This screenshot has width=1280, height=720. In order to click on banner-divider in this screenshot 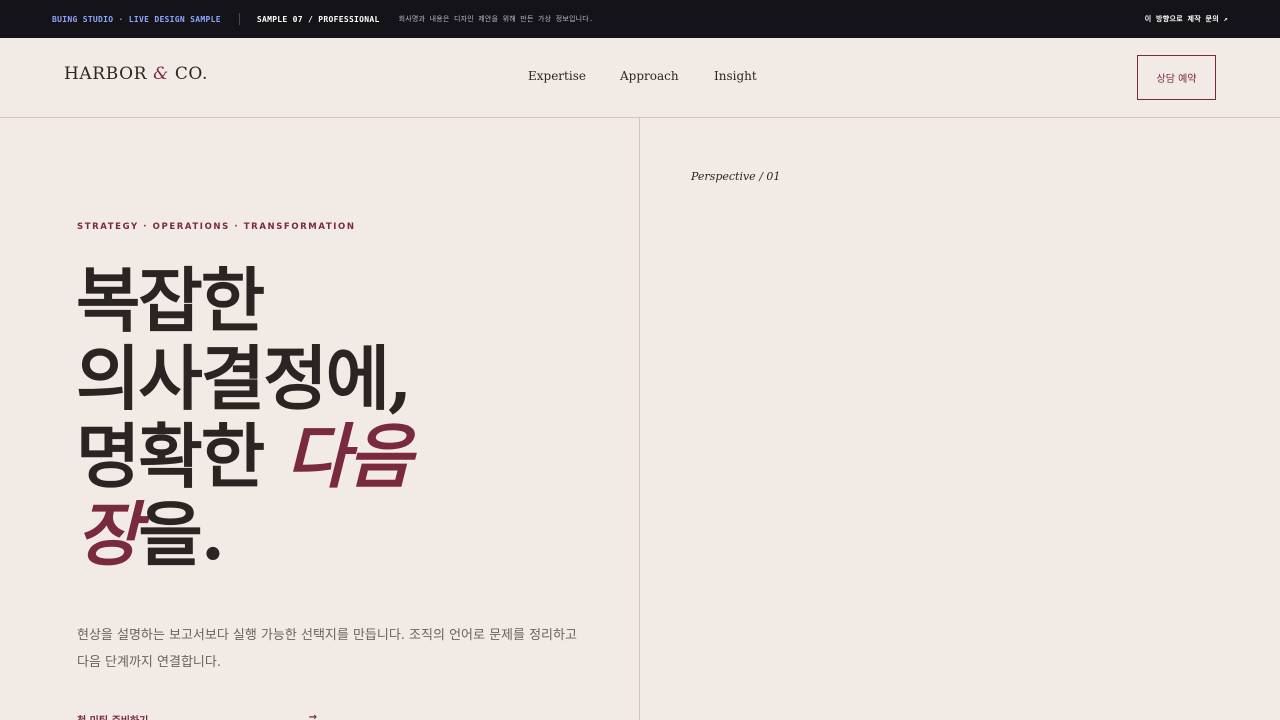, I will do `click(239, 19)`.